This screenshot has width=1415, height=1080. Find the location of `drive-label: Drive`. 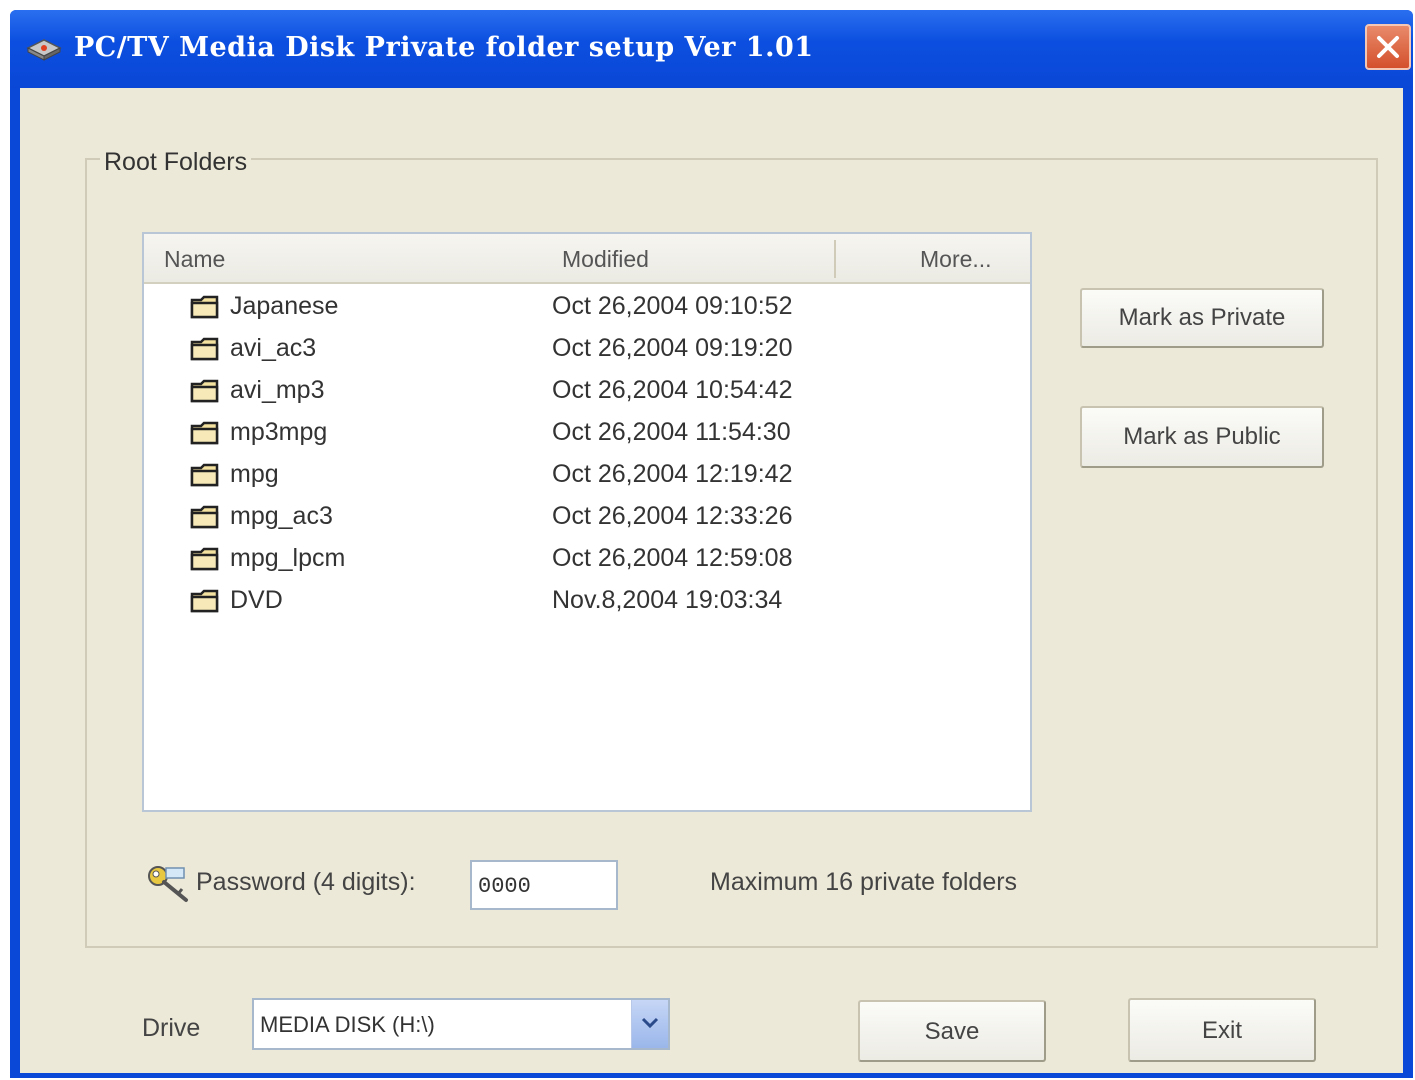

drive-label: Drive is located at coordinates (171, 1028).